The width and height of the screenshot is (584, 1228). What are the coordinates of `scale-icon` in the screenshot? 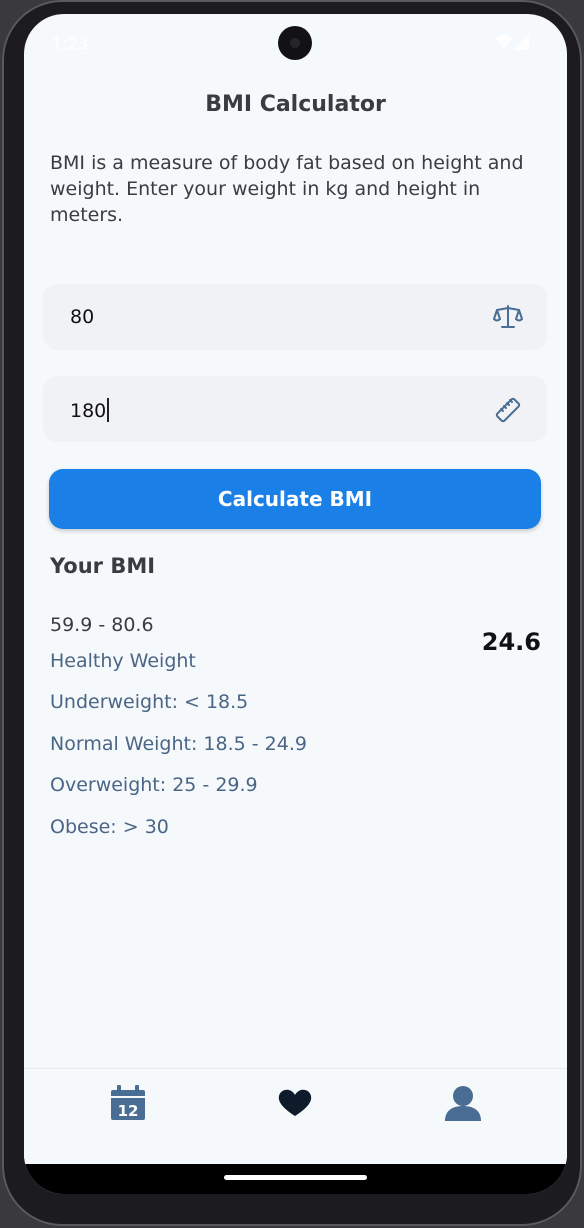 It's located at (508, 316).